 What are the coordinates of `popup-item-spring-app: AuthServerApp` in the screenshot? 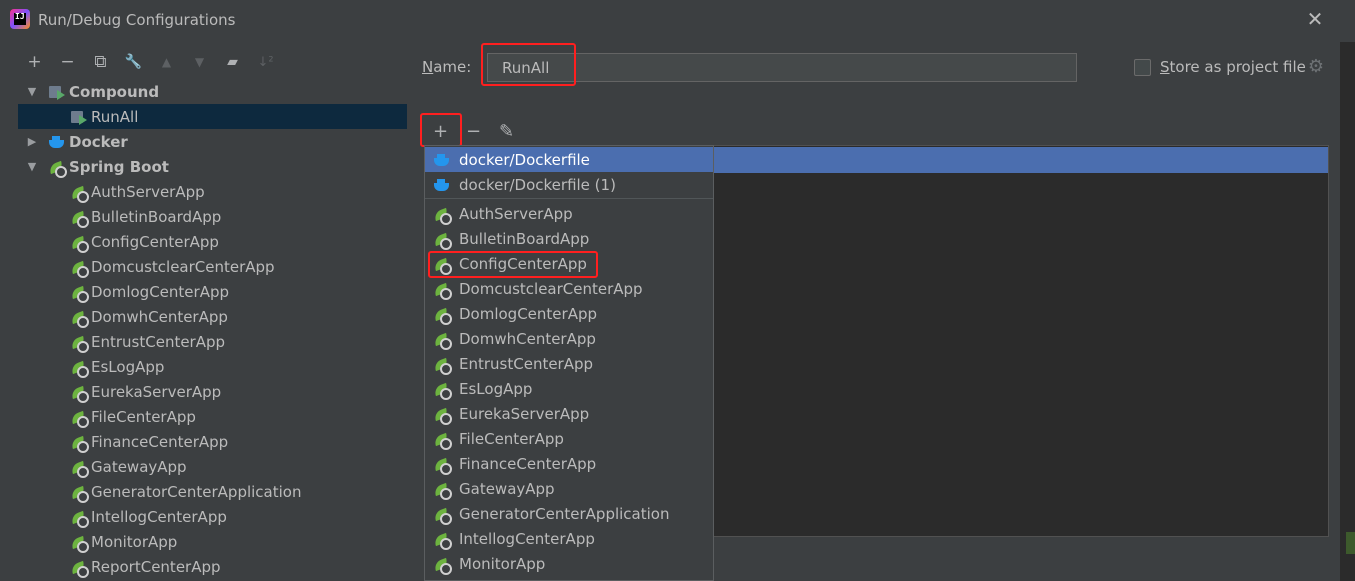 It's located at (569, 213).